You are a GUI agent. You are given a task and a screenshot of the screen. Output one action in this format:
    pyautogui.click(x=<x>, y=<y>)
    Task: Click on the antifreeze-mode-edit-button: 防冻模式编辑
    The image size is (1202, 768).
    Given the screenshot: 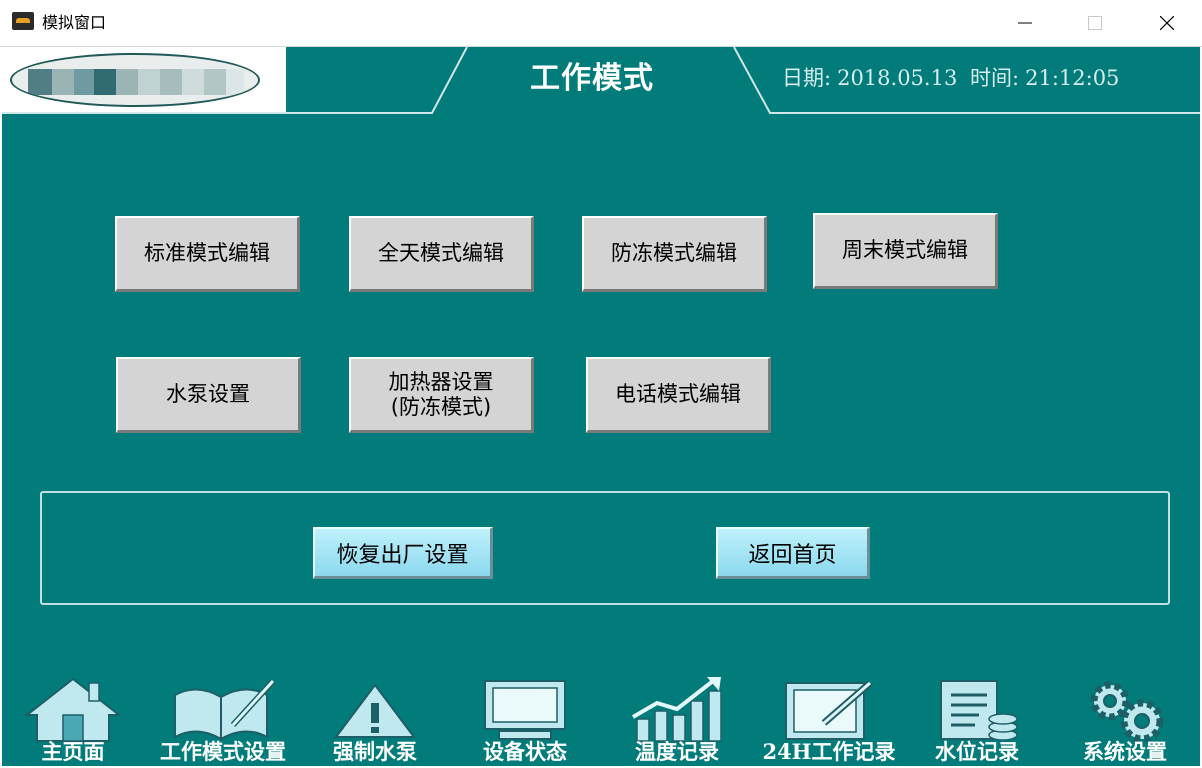 What is the action you would take?
    pyautogui.click(x=674, y=254)
    